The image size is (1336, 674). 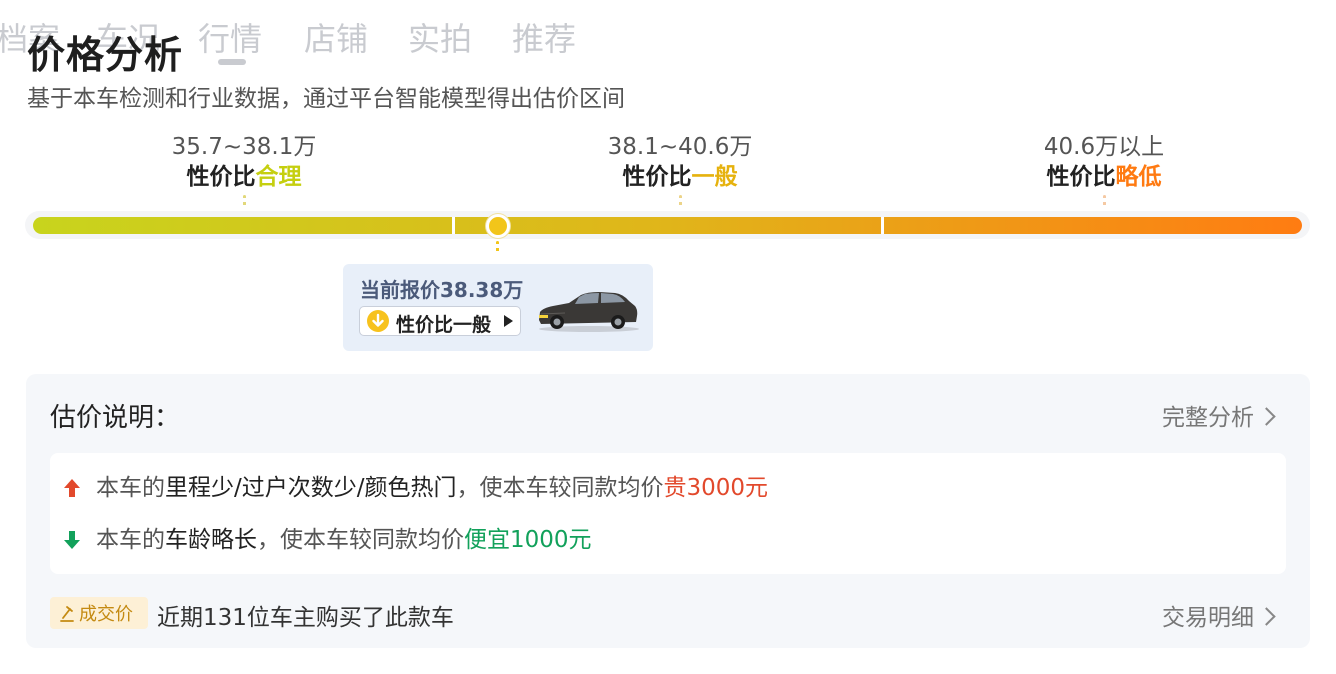 I want to click on price-range-reasonable: 35.7~38.1万 性价比合理, so click(x=244, y=169).